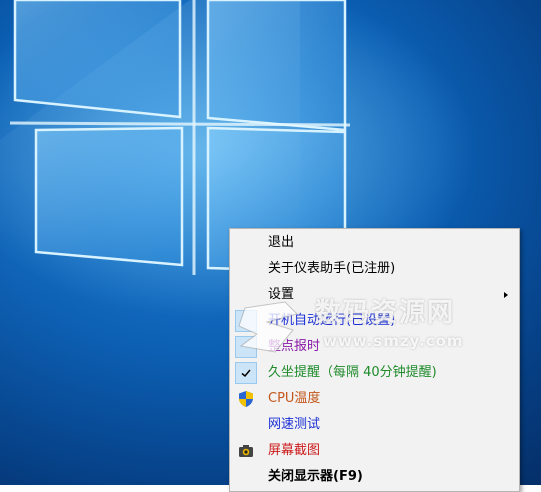 The image size is (541, 492). What do you see at coordinates (246, 399) in the screenshot?
I see `uac-shield-icon` at bounding box center [246, 399].